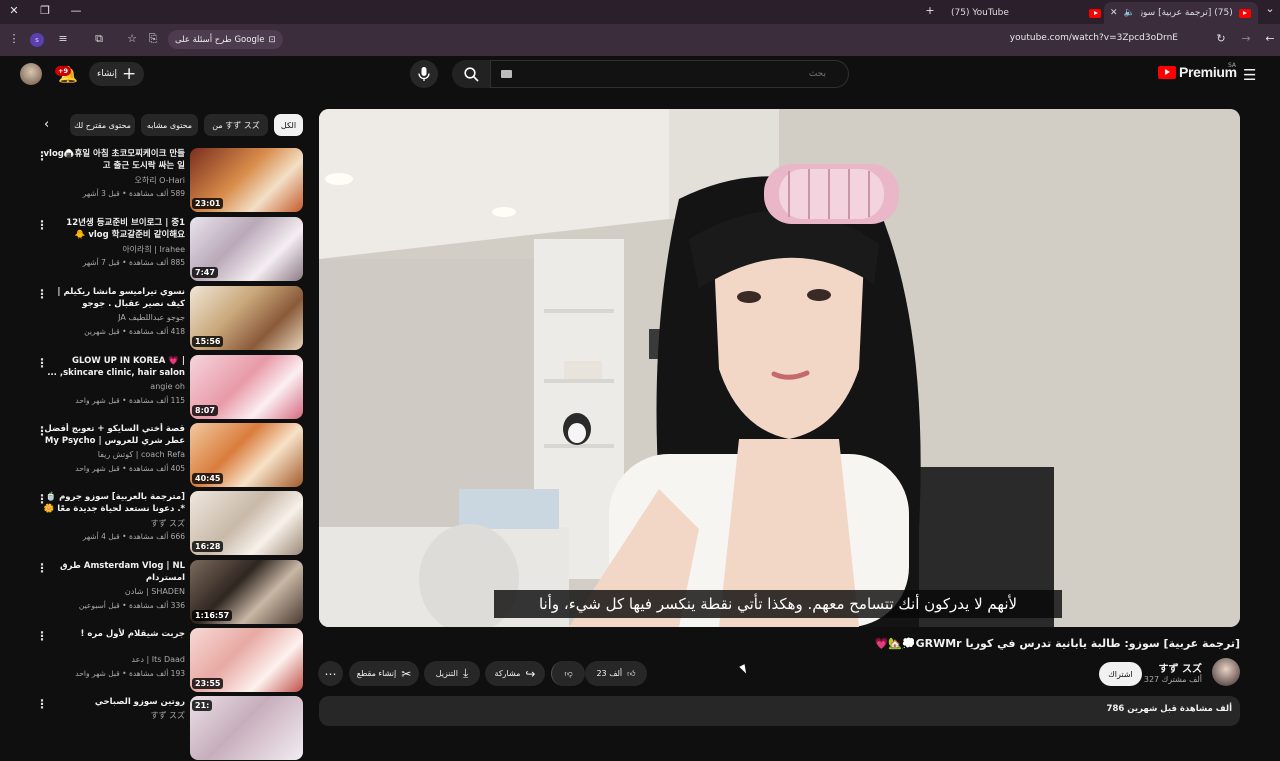  Describe the element at coordinates (246, 455) in the screenshot. I see `video-thumbnail: 40:45` at that location.